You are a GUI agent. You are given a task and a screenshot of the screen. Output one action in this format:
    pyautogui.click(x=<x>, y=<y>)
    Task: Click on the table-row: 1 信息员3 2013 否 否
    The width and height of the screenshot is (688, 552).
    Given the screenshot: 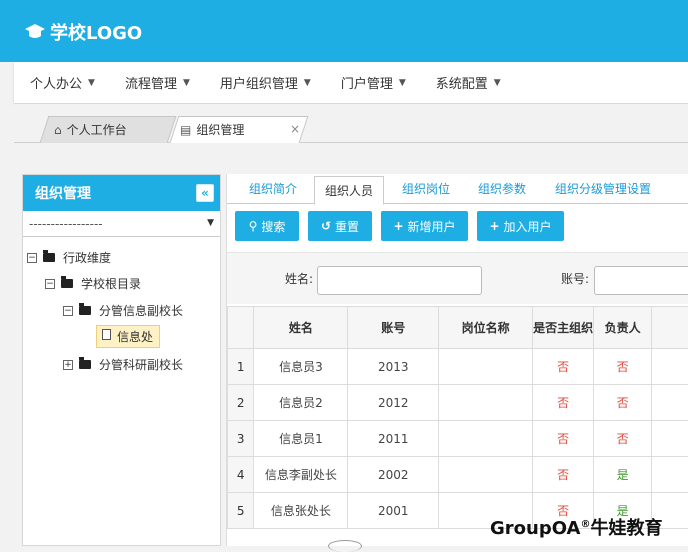 What is the action you would take?
    pyautogui.click(x=458, y=367)
    